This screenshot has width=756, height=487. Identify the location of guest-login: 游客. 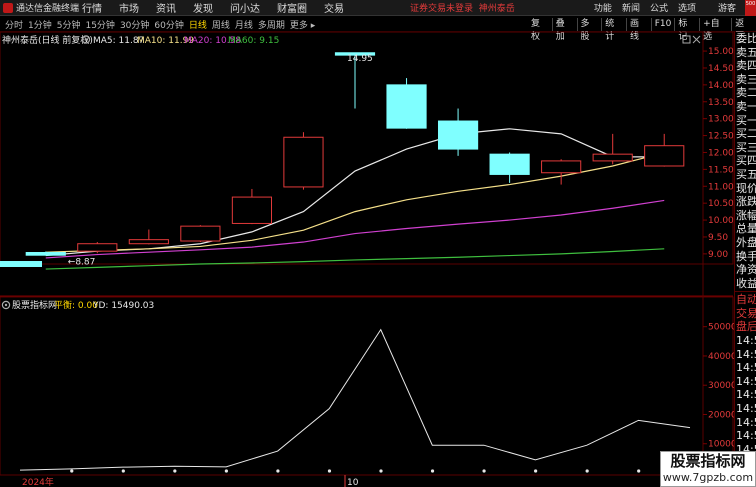
(727, 7).